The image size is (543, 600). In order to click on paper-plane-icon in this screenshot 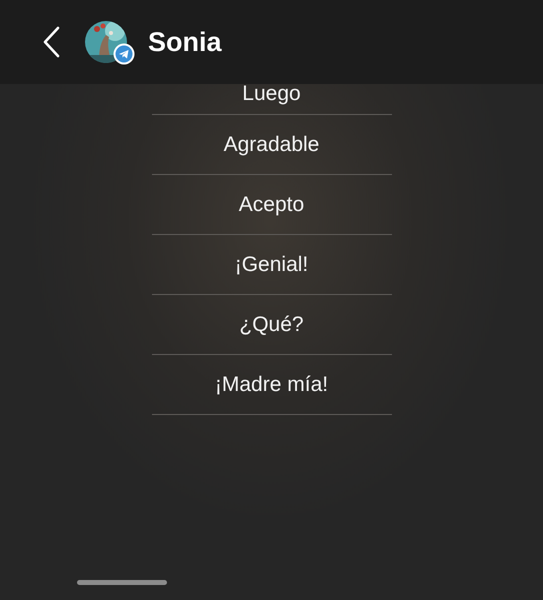, I will do `click(124, 54)`.